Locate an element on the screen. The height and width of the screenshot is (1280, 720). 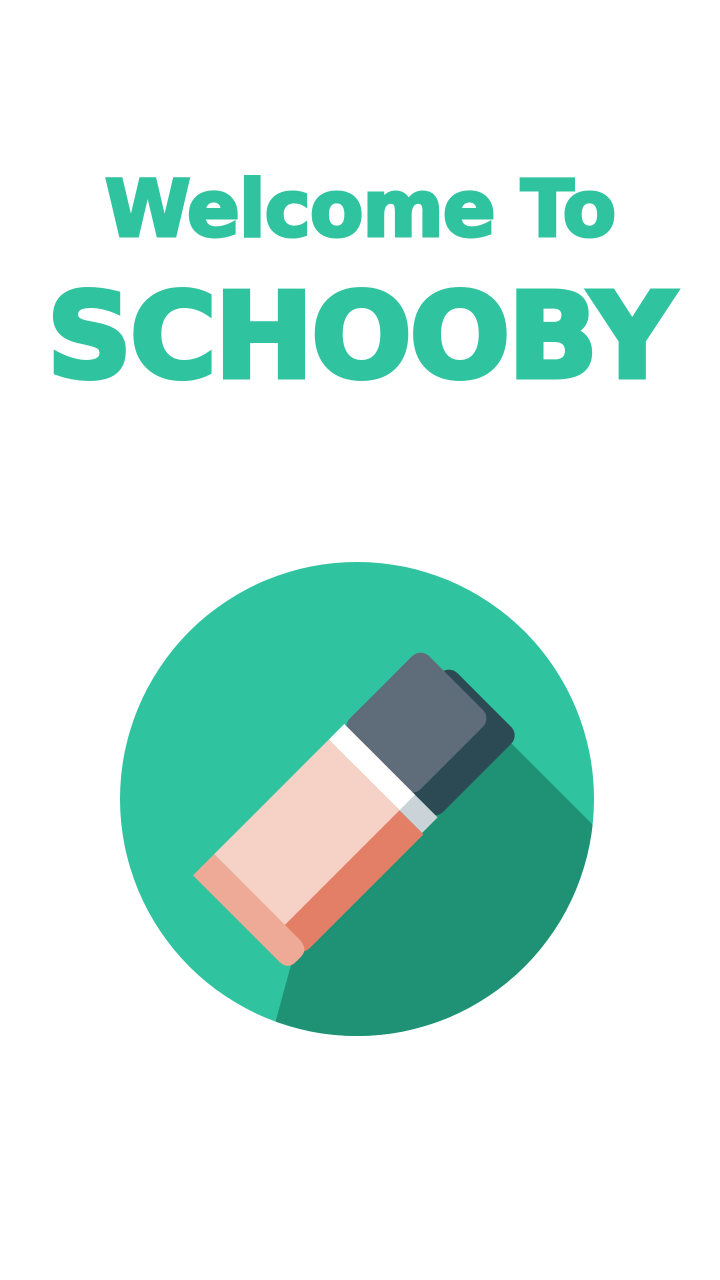
app-name: SCHOOBY is located at coordinates (361, 336).